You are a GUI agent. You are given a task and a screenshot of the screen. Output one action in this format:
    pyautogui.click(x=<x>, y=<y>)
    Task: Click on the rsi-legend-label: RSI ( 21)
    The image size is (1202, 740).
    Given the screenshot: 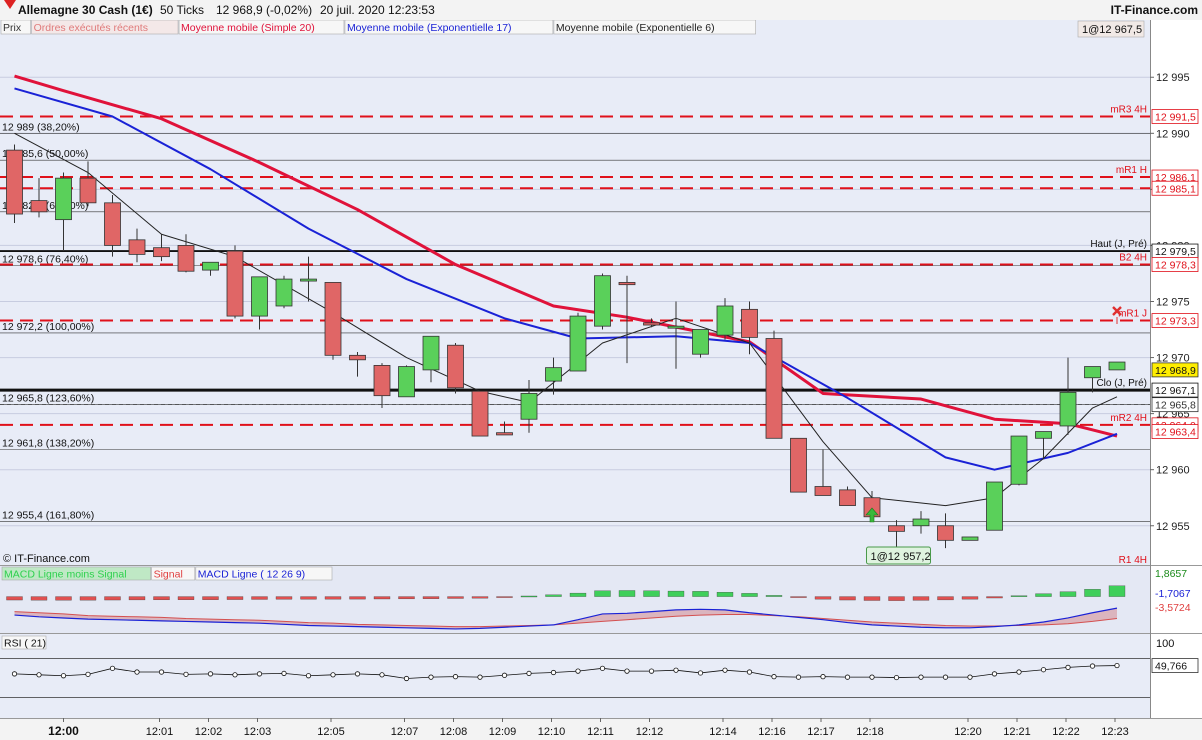 What is the action you would take?
    pyautogui.click(x=25, y=644)
    